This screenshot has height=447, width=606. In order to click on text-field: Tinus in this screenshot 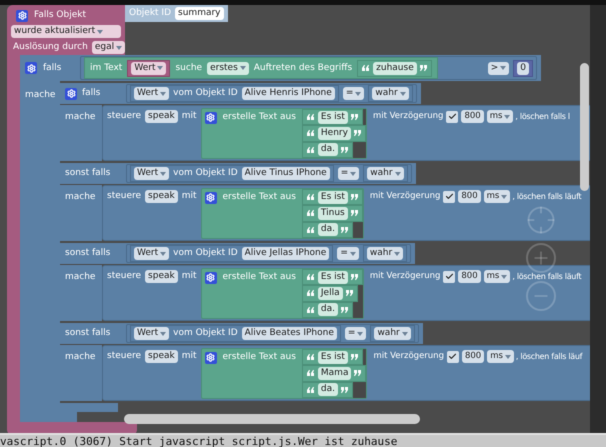, I will do `click(333, 213)`.